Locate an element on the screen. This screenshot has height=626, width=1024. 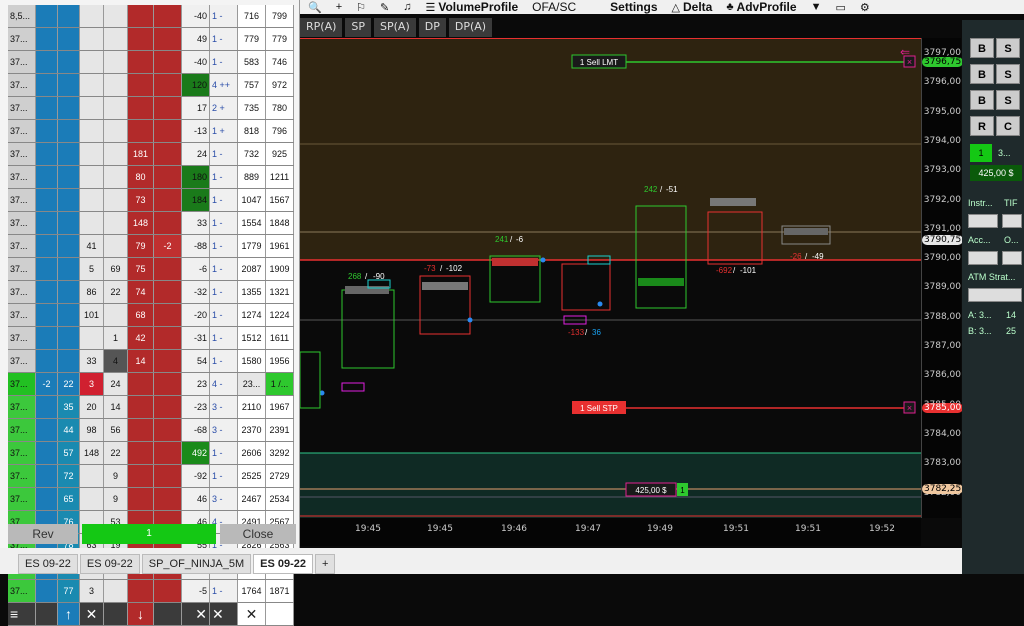
panel-qty: 1 is located at coordinates (981, 153).